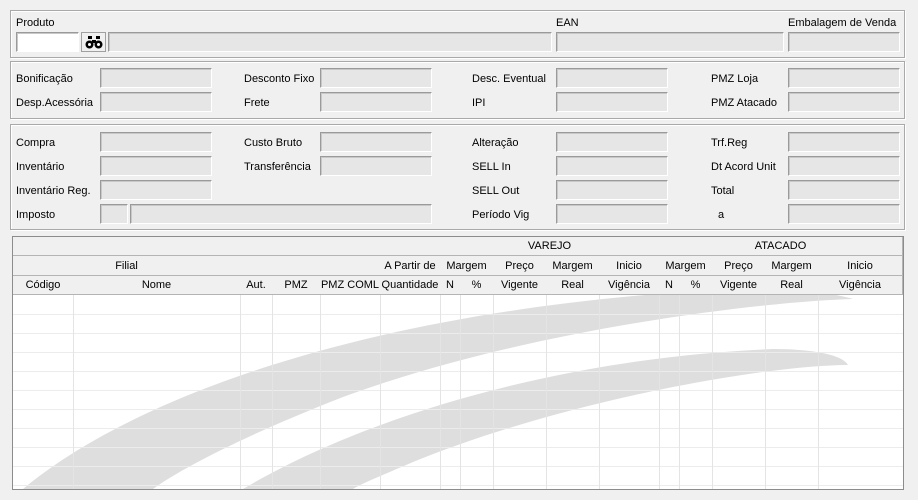  What do you see at coordinates (842, 23) in the screenshot?
I see `embalagem-label: Embalagem de Venda` at bounding box center [842, 23].